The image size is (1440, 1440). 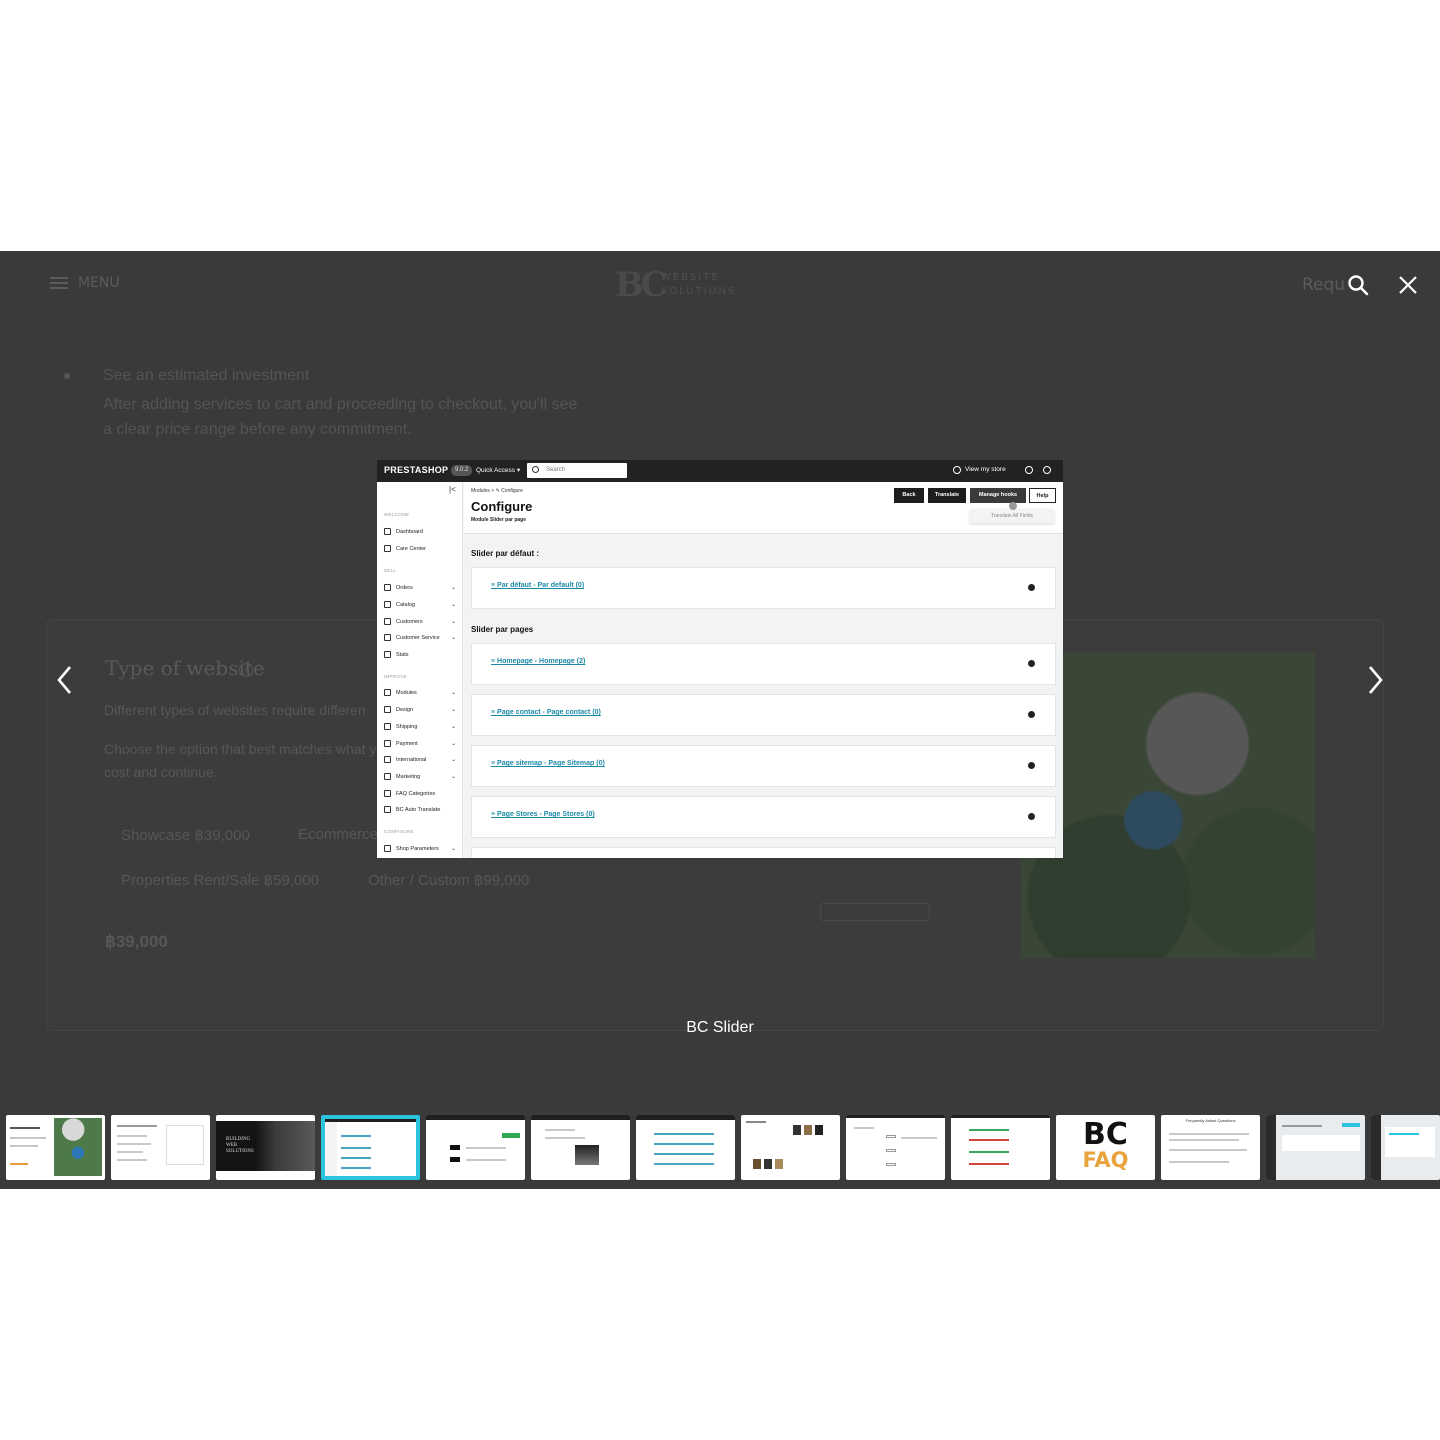 What do you see at coordinates (497, 491) in the screenshot?
I see `ps-breadcrumb: Modules > ✎ Configure` at bounding box center [497, 491].